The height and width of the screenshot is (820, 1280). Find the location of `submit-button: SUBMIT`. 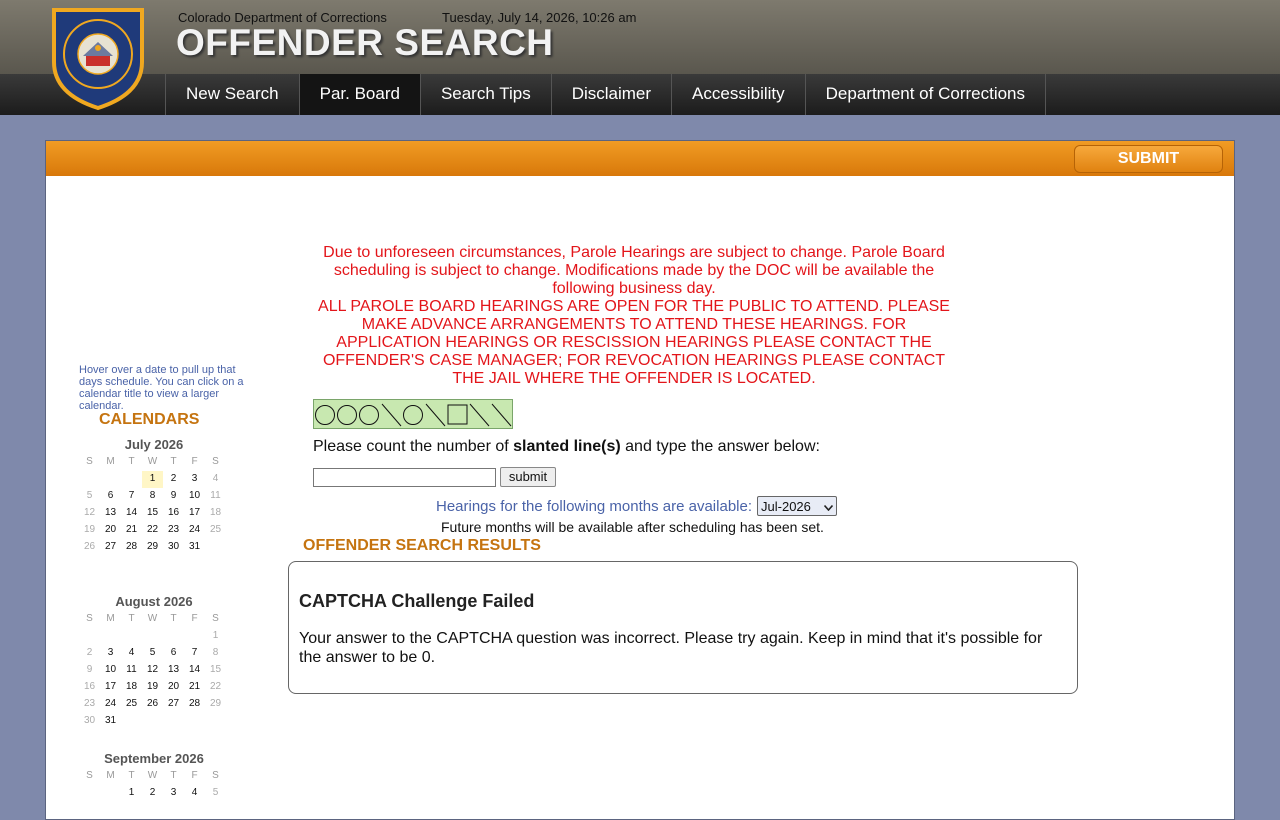

submit-button: SUBMIT is located at coordinates (1148, 159).